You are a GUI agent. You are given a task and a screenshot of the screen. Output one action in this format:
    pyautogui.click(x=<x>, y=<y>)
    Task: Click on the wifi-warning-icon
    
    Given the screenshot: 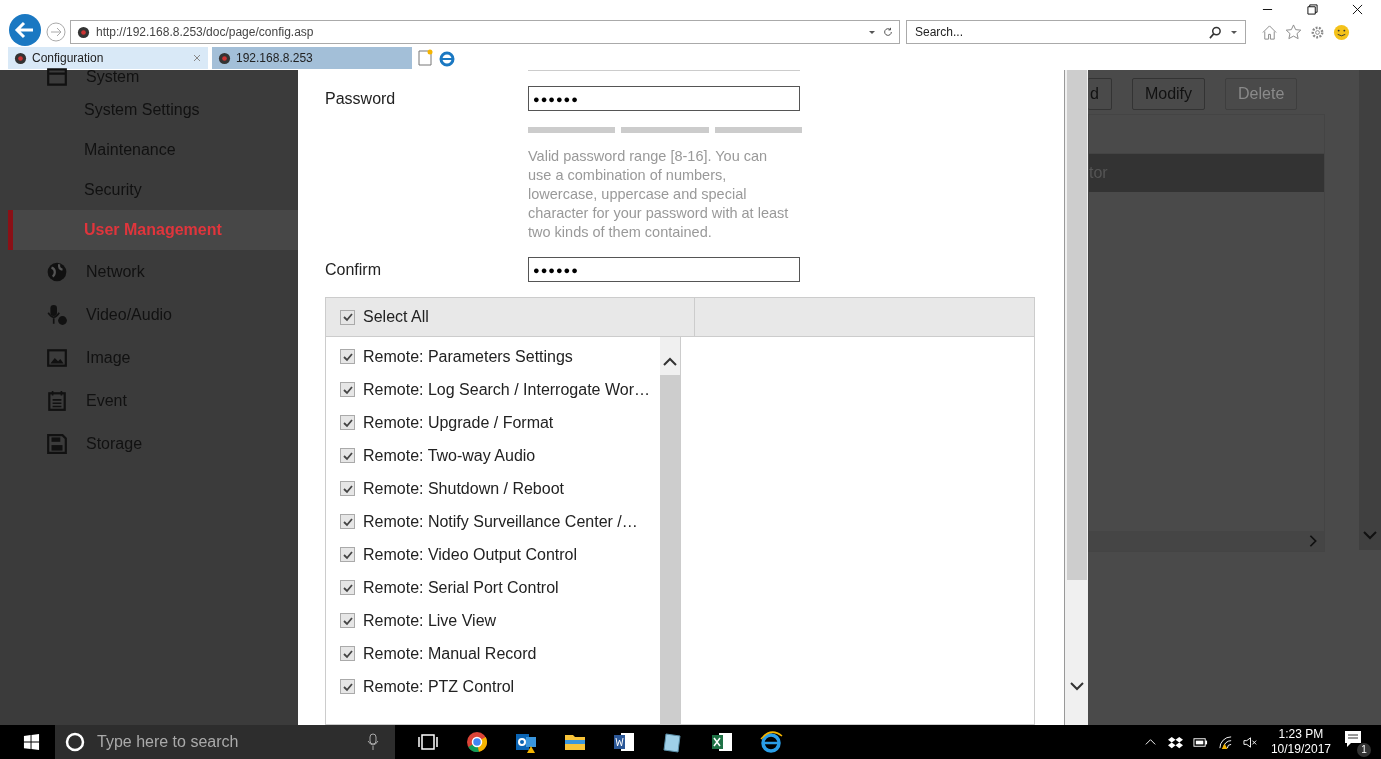 What is the action you would take?
    pyautogui.click(x=1225, y=742)
    